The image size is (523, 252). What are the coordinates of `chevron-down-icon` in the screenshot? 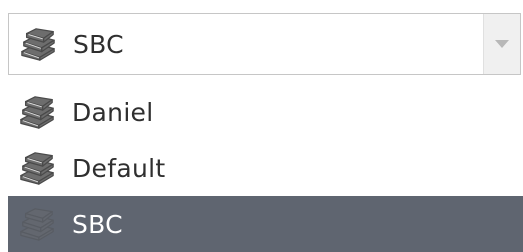 It's located at (502, 44).